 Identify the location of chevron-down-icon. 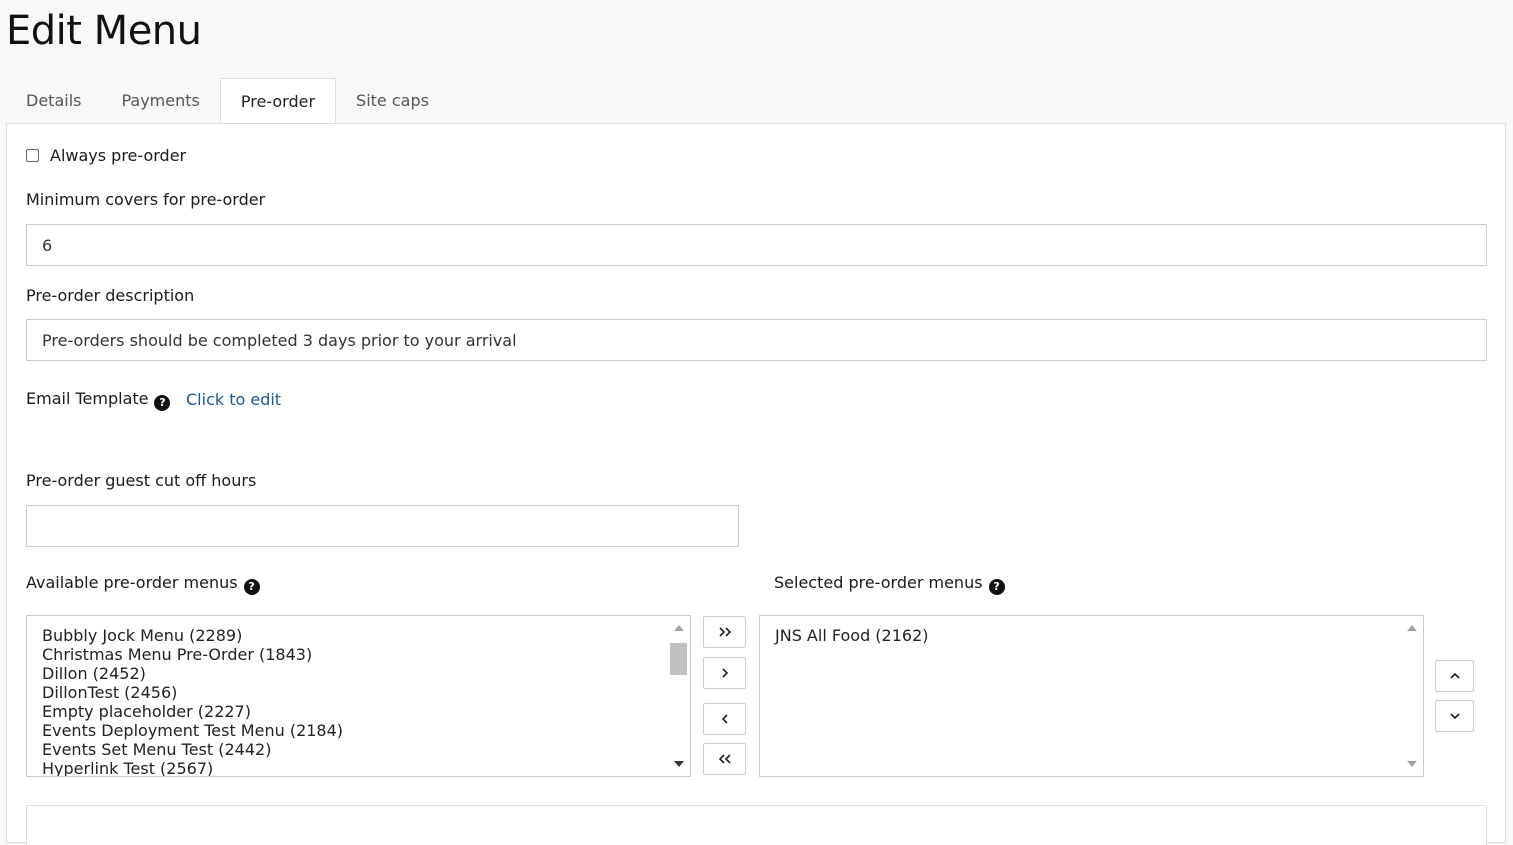
(1454, 716).